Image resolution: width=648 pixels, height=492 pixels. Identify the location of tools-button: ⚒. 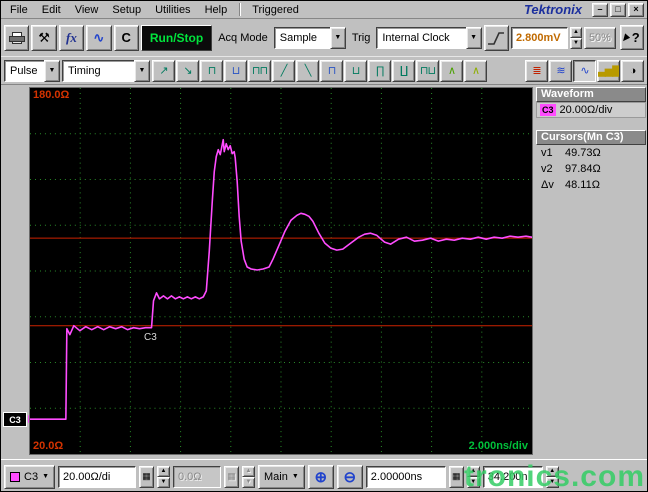
(44, 37).